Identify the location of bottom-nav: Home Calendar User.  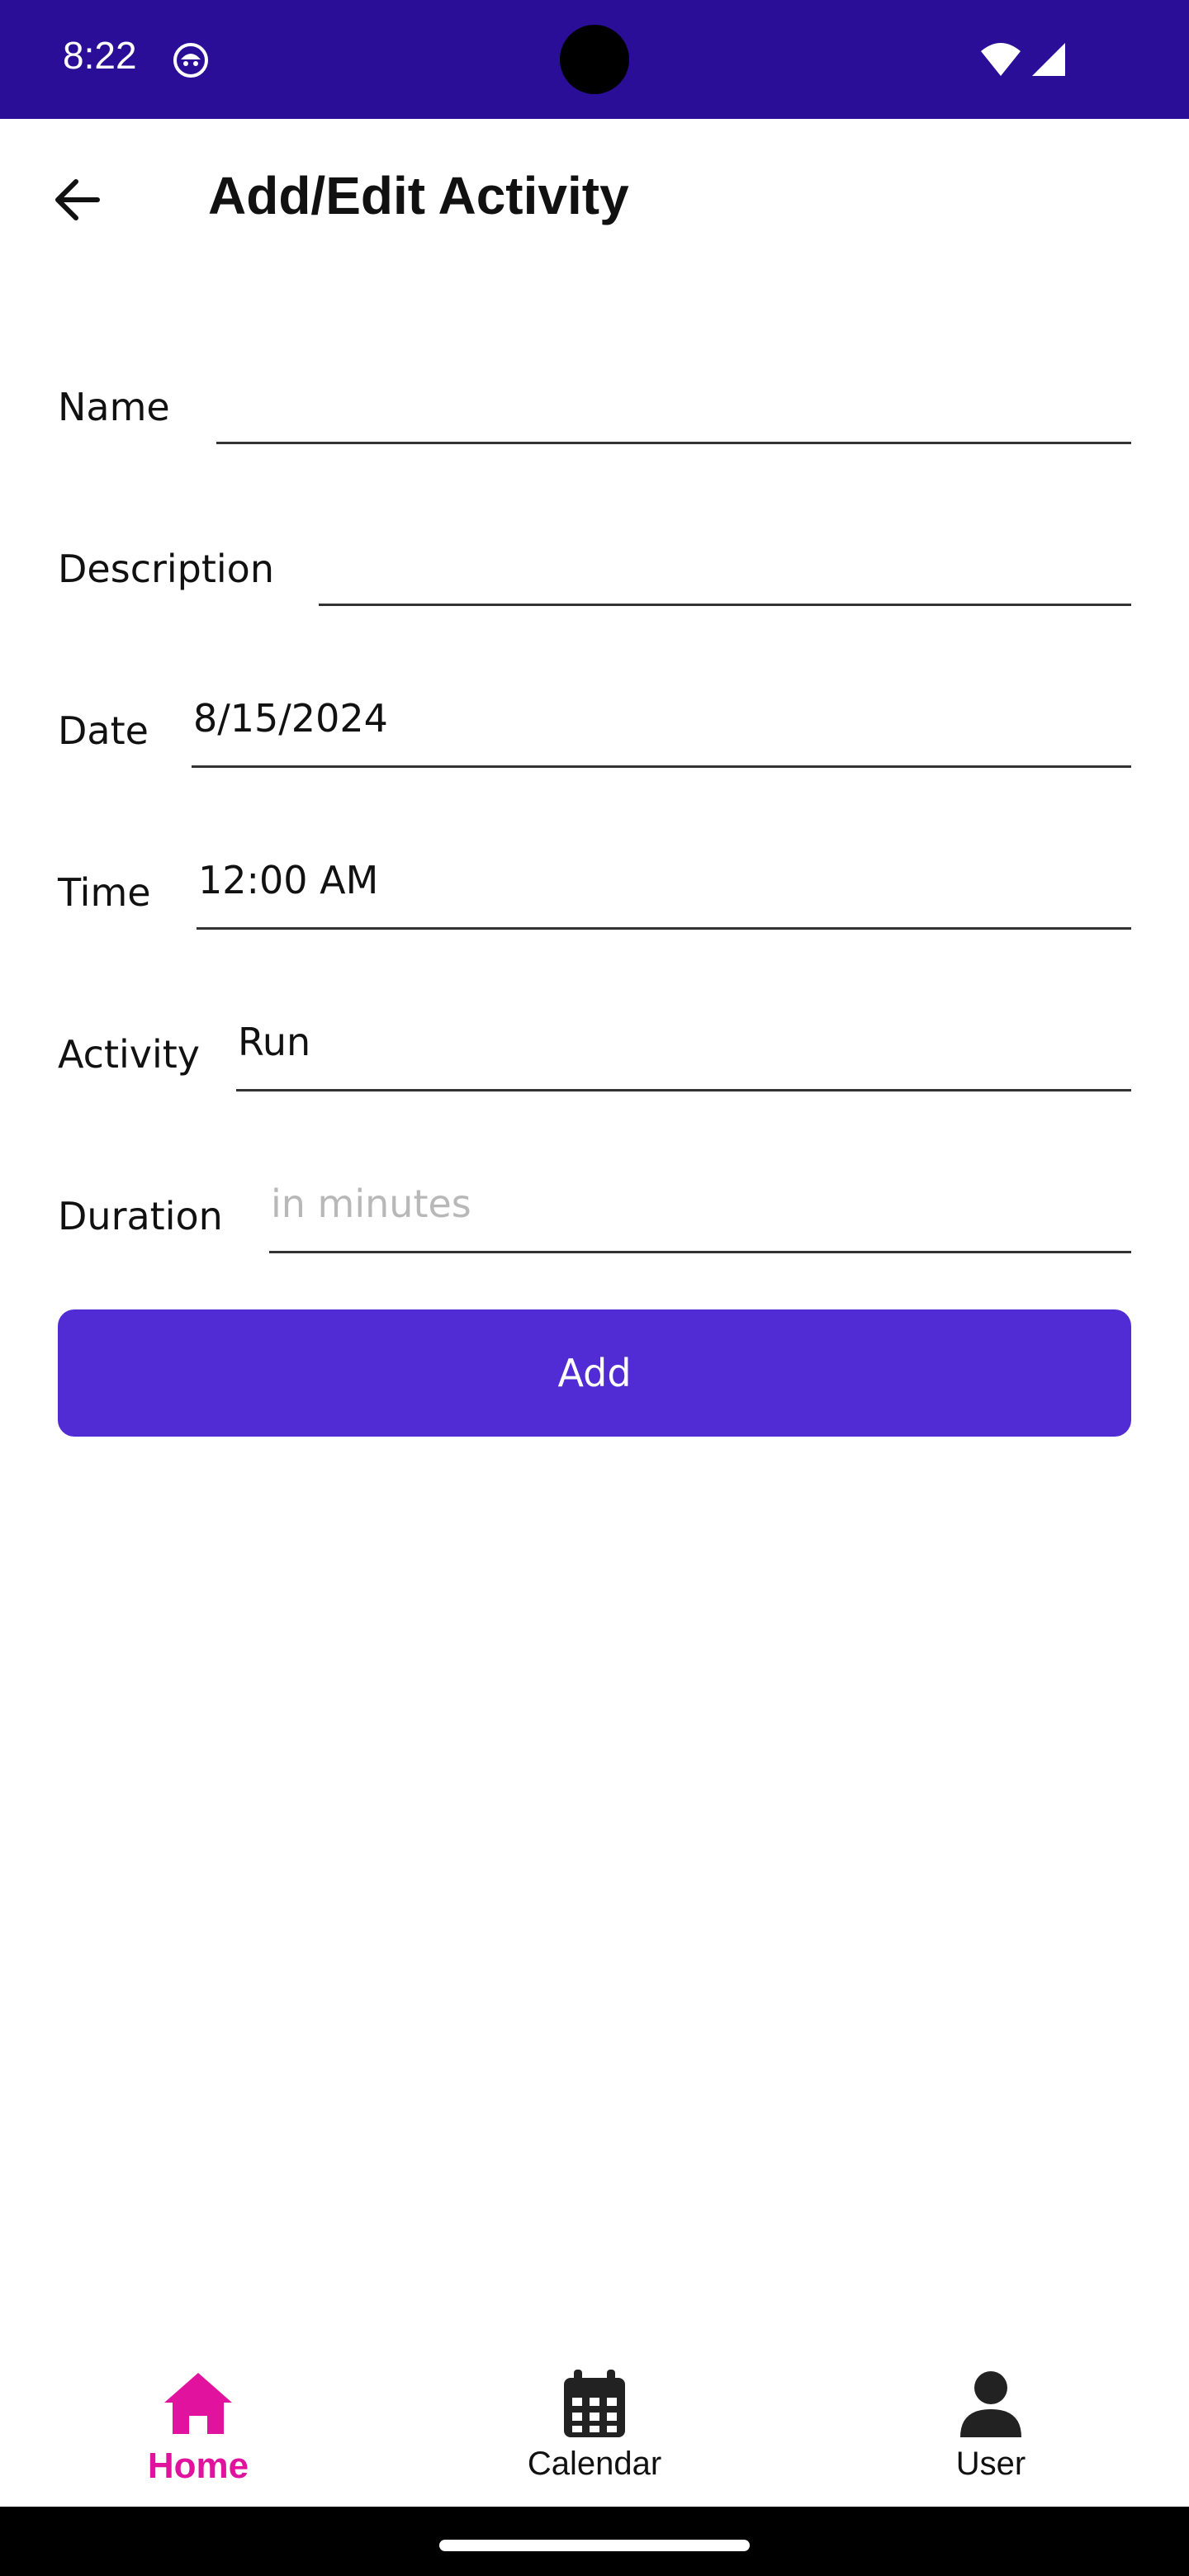
(594, 2424).